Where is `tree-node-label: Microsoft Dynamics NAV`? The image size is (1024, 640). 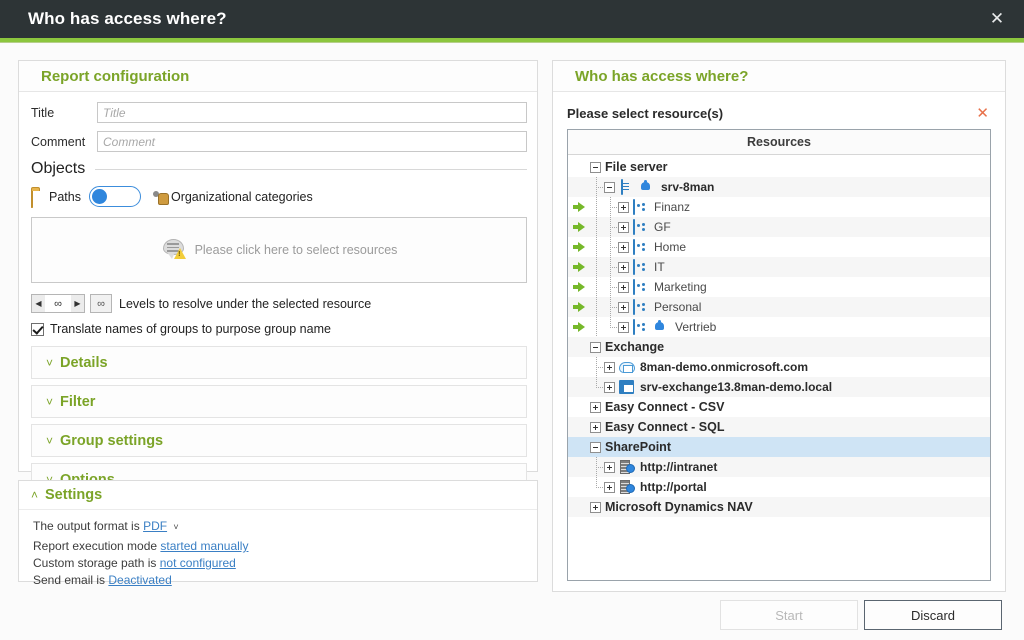
tree-node-label: Microsoft Dynamics NAV is located at coordinates (679, 507).